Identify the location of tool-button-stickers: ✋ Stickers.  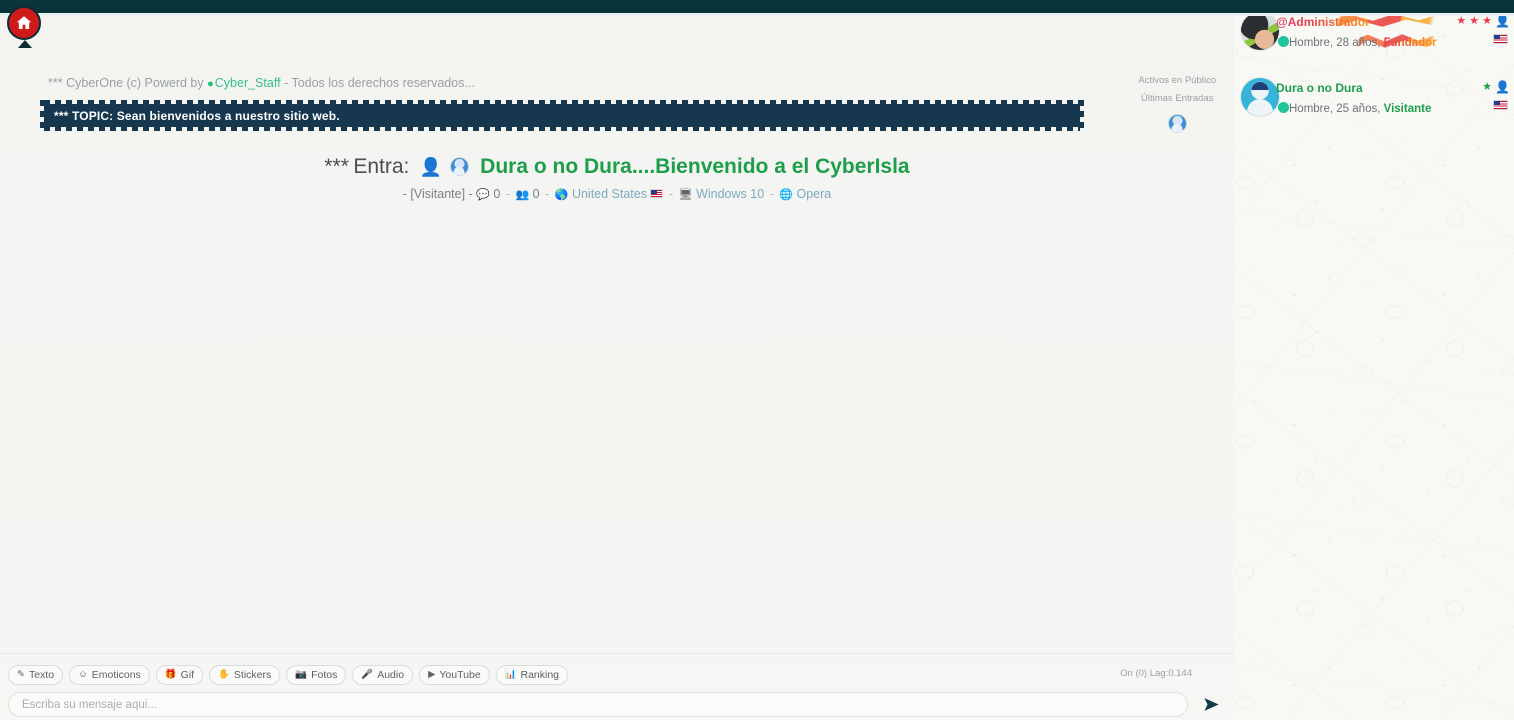
(245, 675).